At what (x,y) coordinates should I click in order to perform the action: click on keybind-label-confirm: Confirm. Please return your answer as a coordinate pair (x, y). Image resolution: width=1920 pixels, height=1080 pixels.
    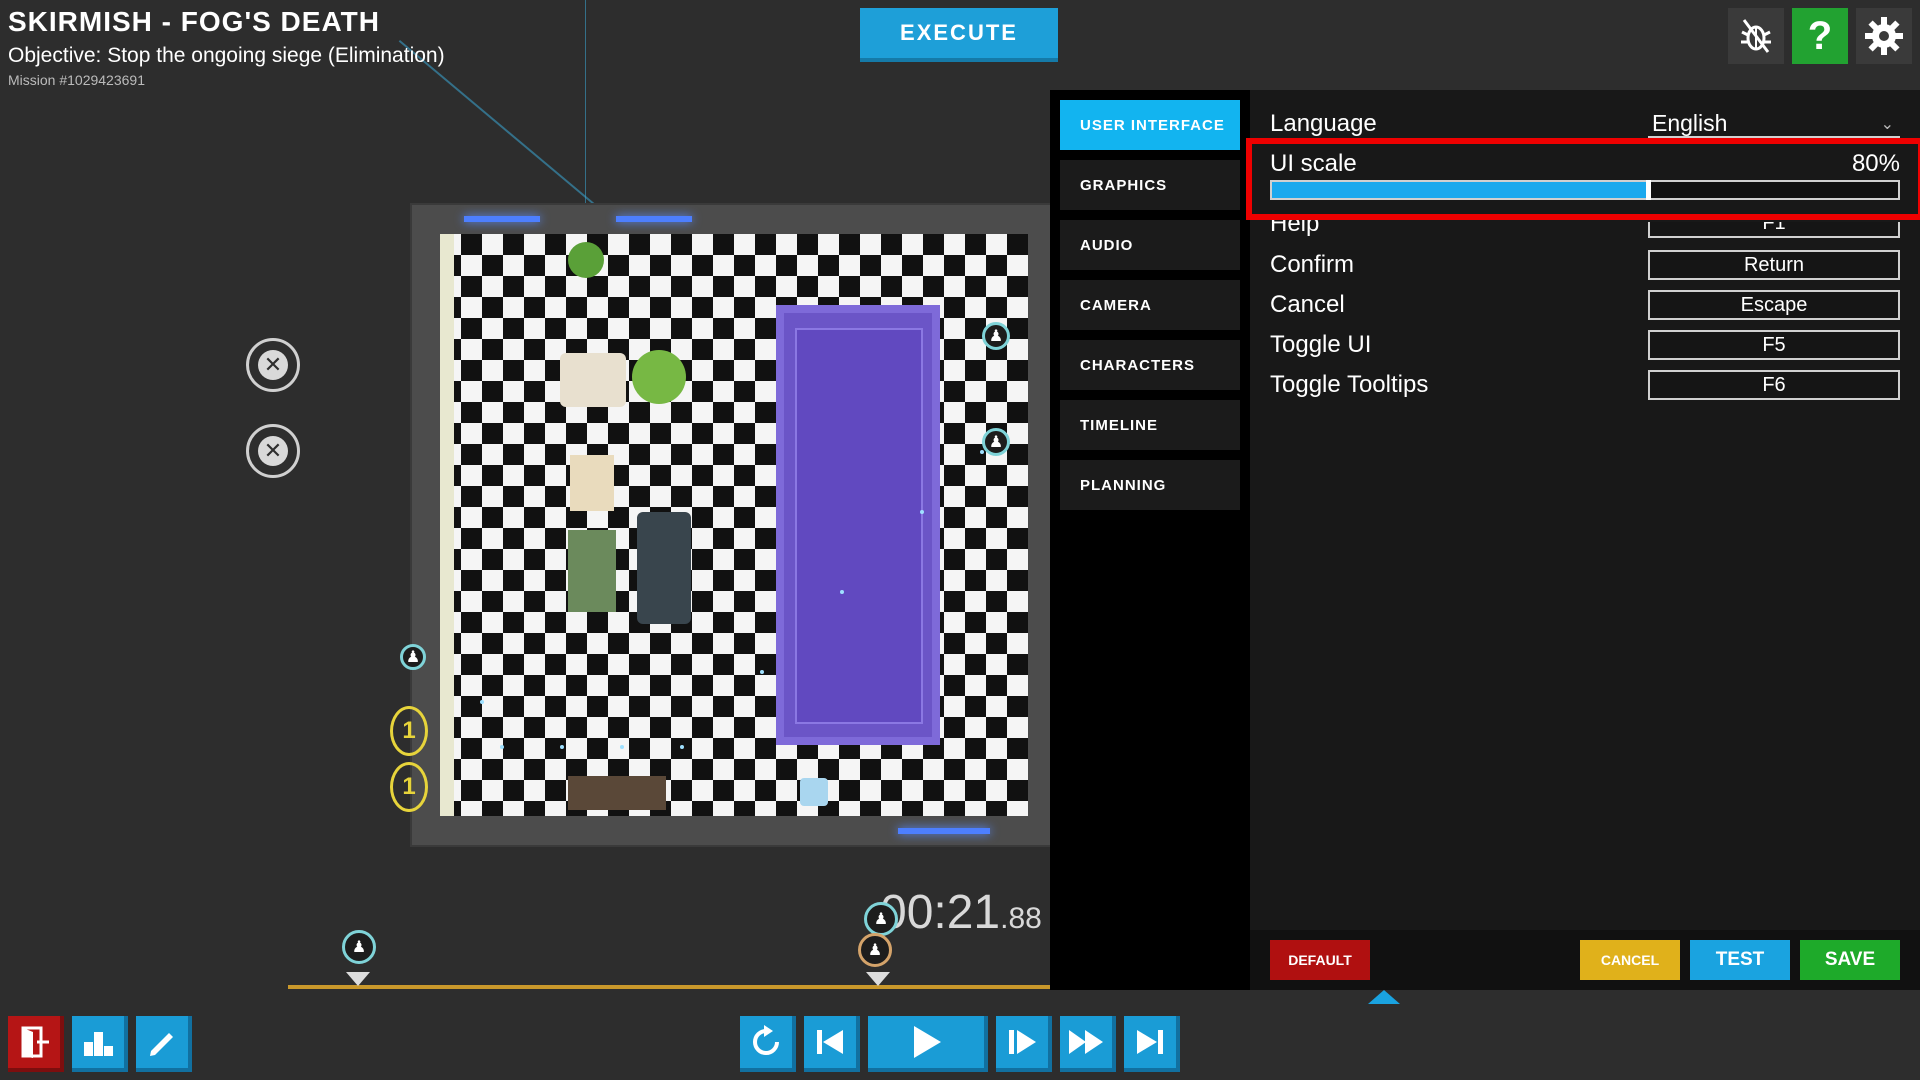
    Looking at the image, I should click on (1312, 264).